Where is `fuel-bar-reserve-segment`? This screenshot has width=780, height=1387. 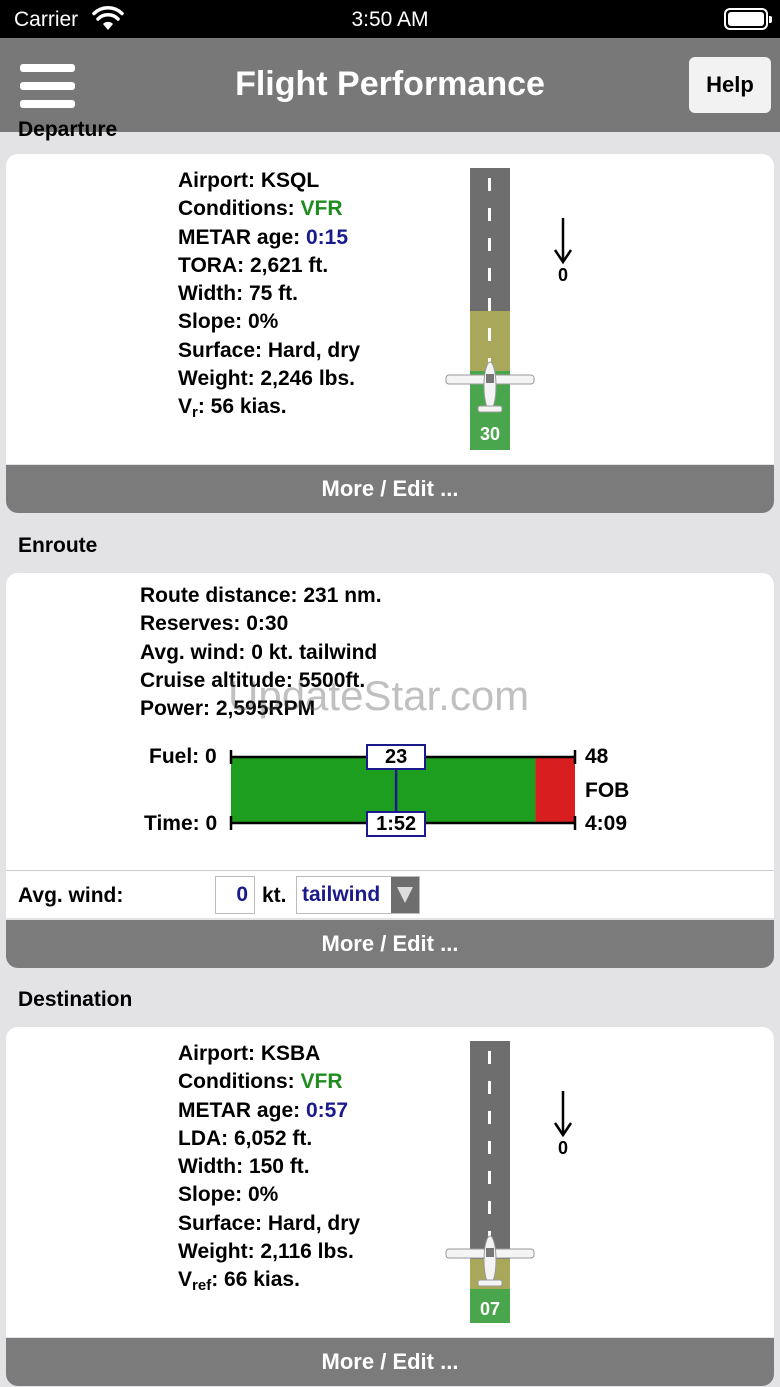 fuel-bar-reserve-segment is located at coordinates (555, 790).